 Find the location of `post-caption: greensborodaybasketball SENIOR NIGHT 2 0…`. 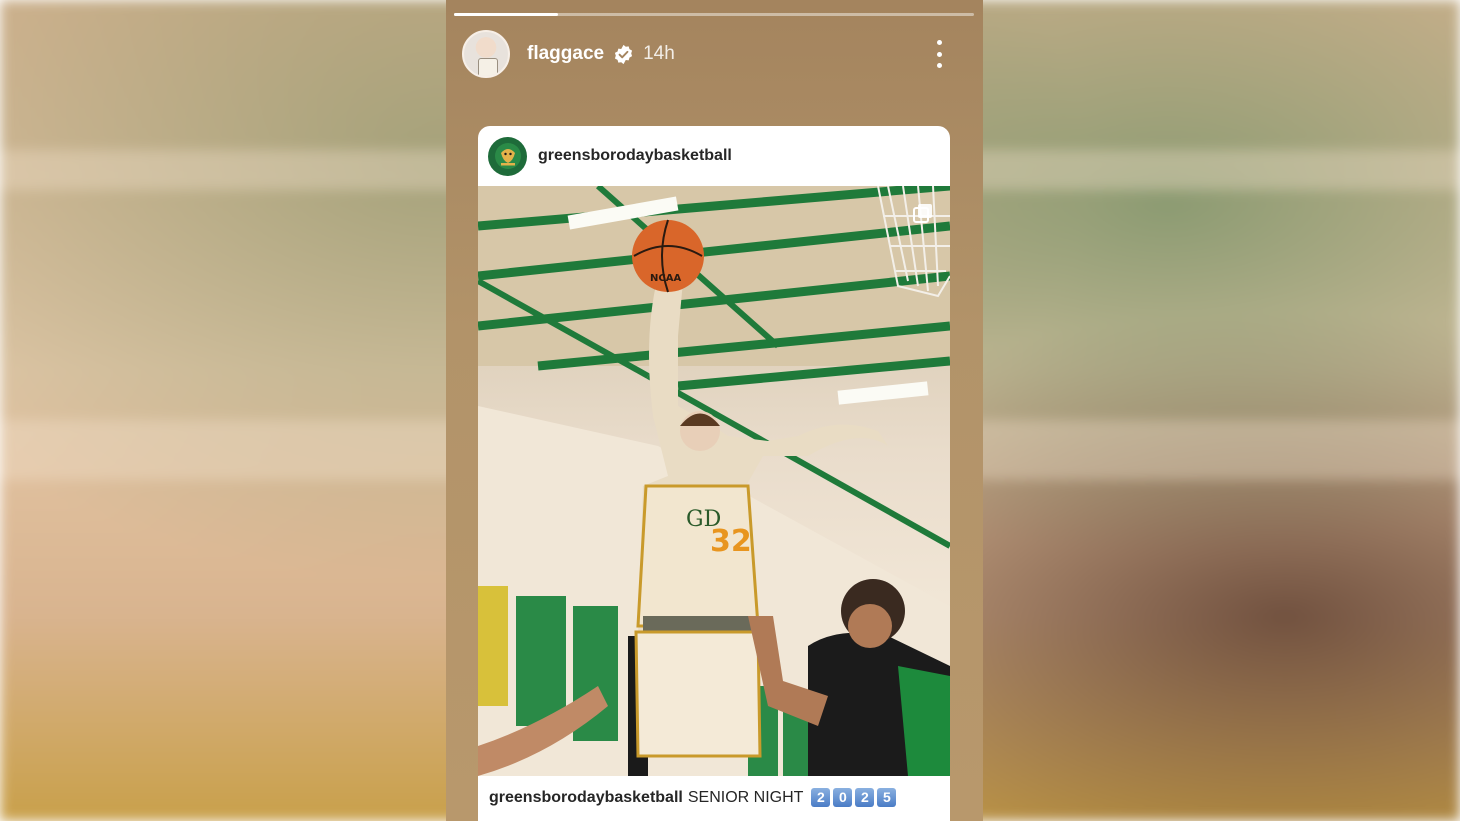

post-caption: greensborodaybasketball SENIOR NIGHT 2 0… is located at coordinates (714, 797).